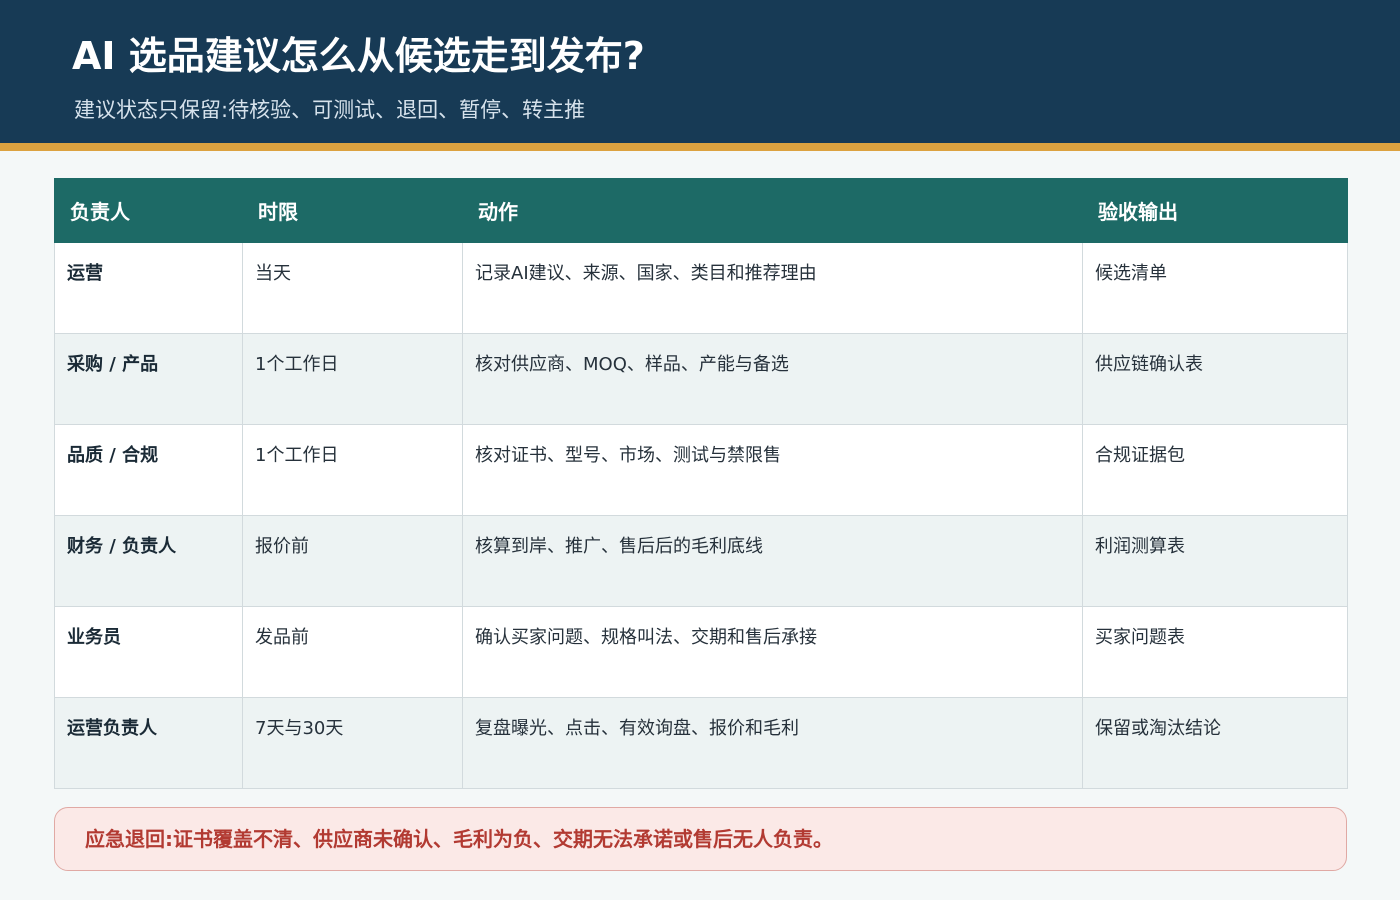  Describe the element at coordinates (772, 210) in the screenshot. I see `column-header-action: 动作` at that location.